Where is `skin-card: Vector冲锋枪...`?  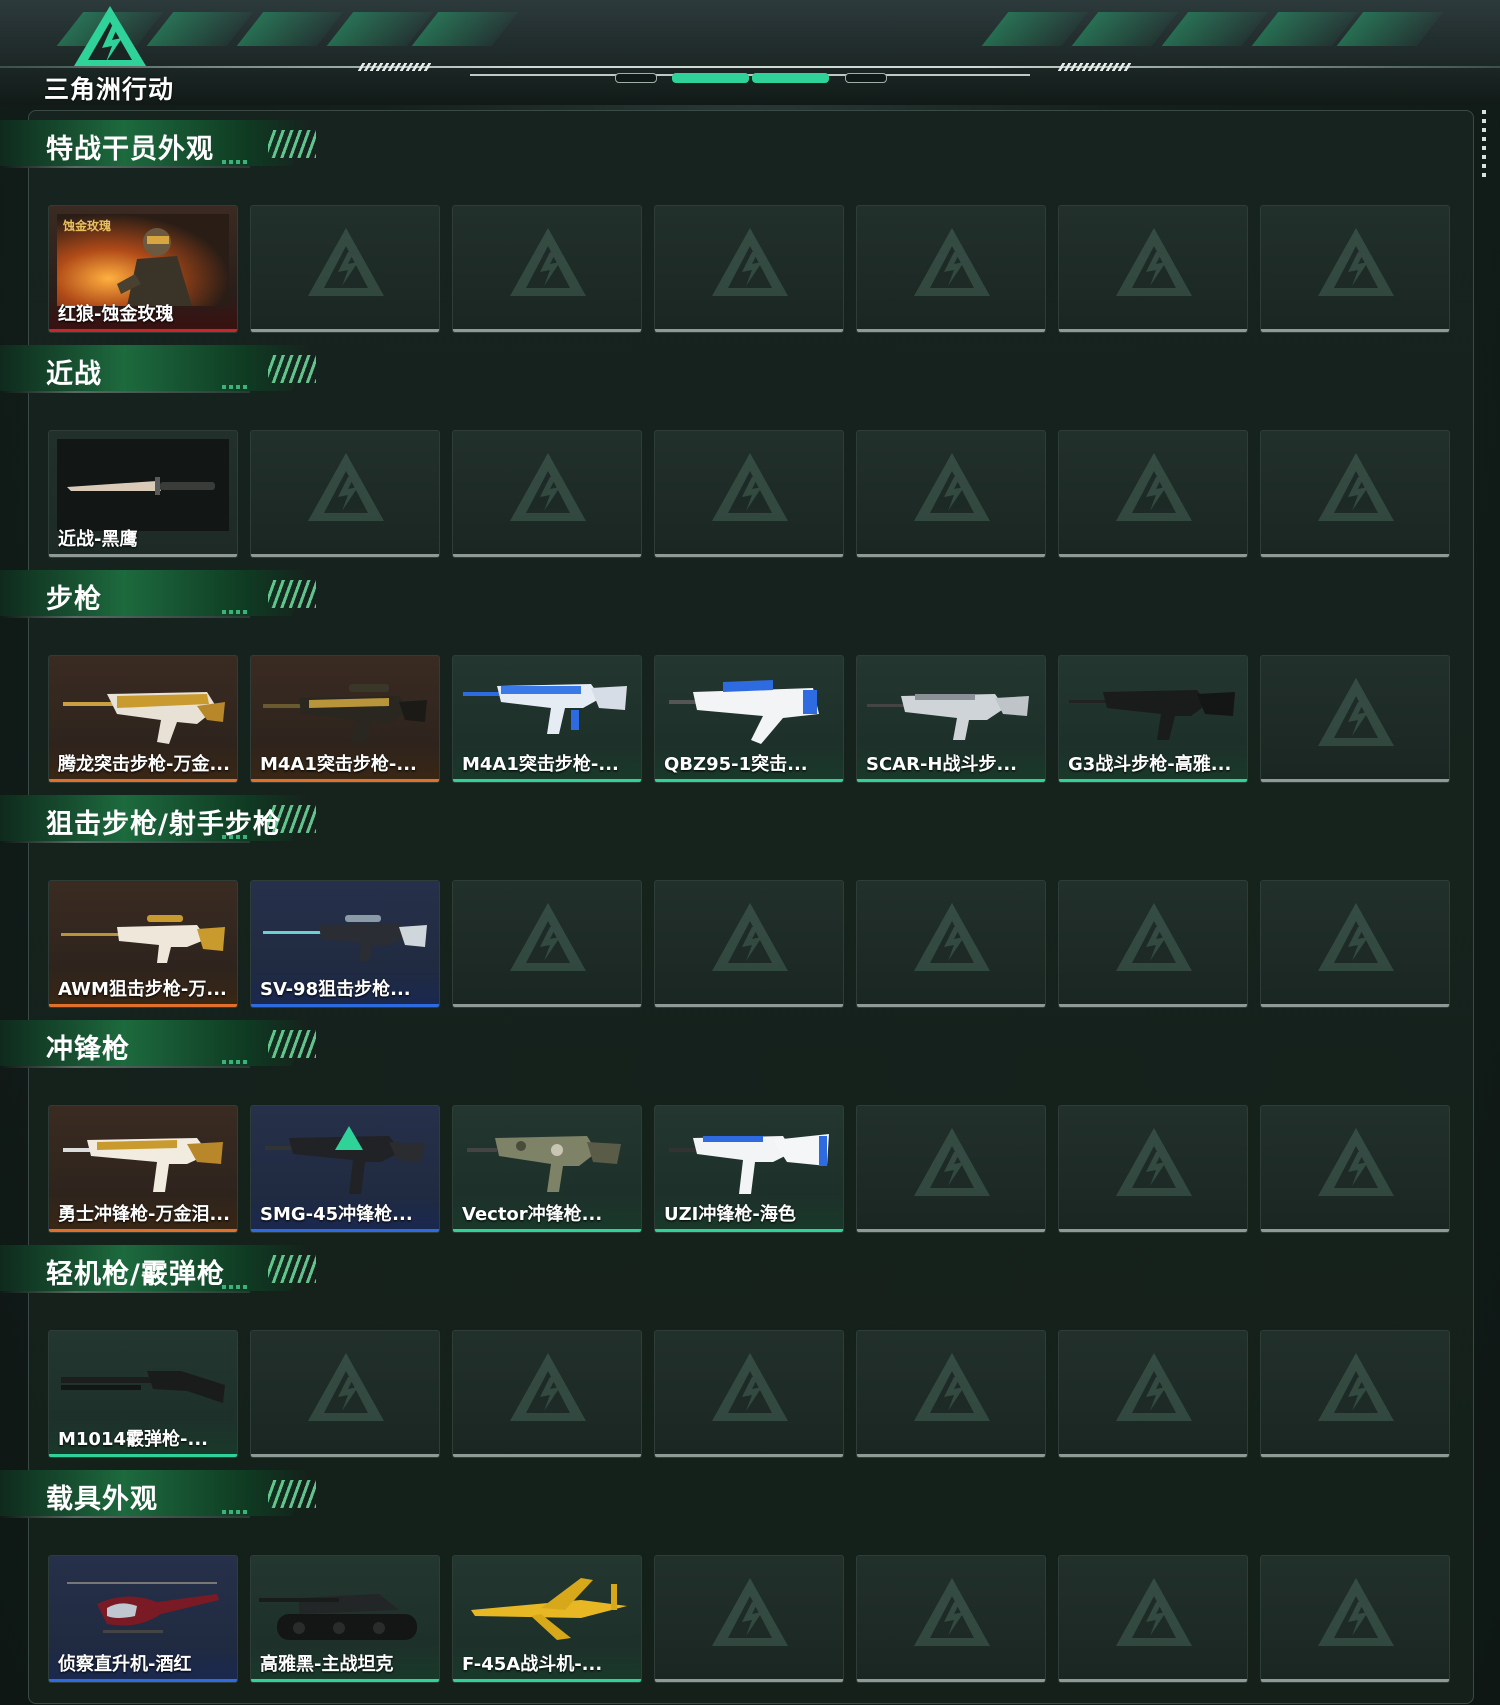
skin-card: Vector冲锋枪... is located at coordinates (547, 1169).